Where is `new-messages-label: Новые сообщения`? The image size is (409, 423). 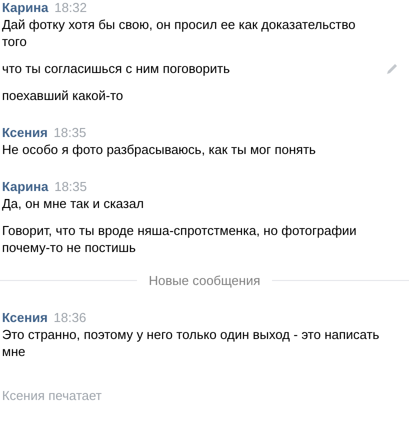
new-messages-label: Новые сообщения is located at coordinates (205, 280).